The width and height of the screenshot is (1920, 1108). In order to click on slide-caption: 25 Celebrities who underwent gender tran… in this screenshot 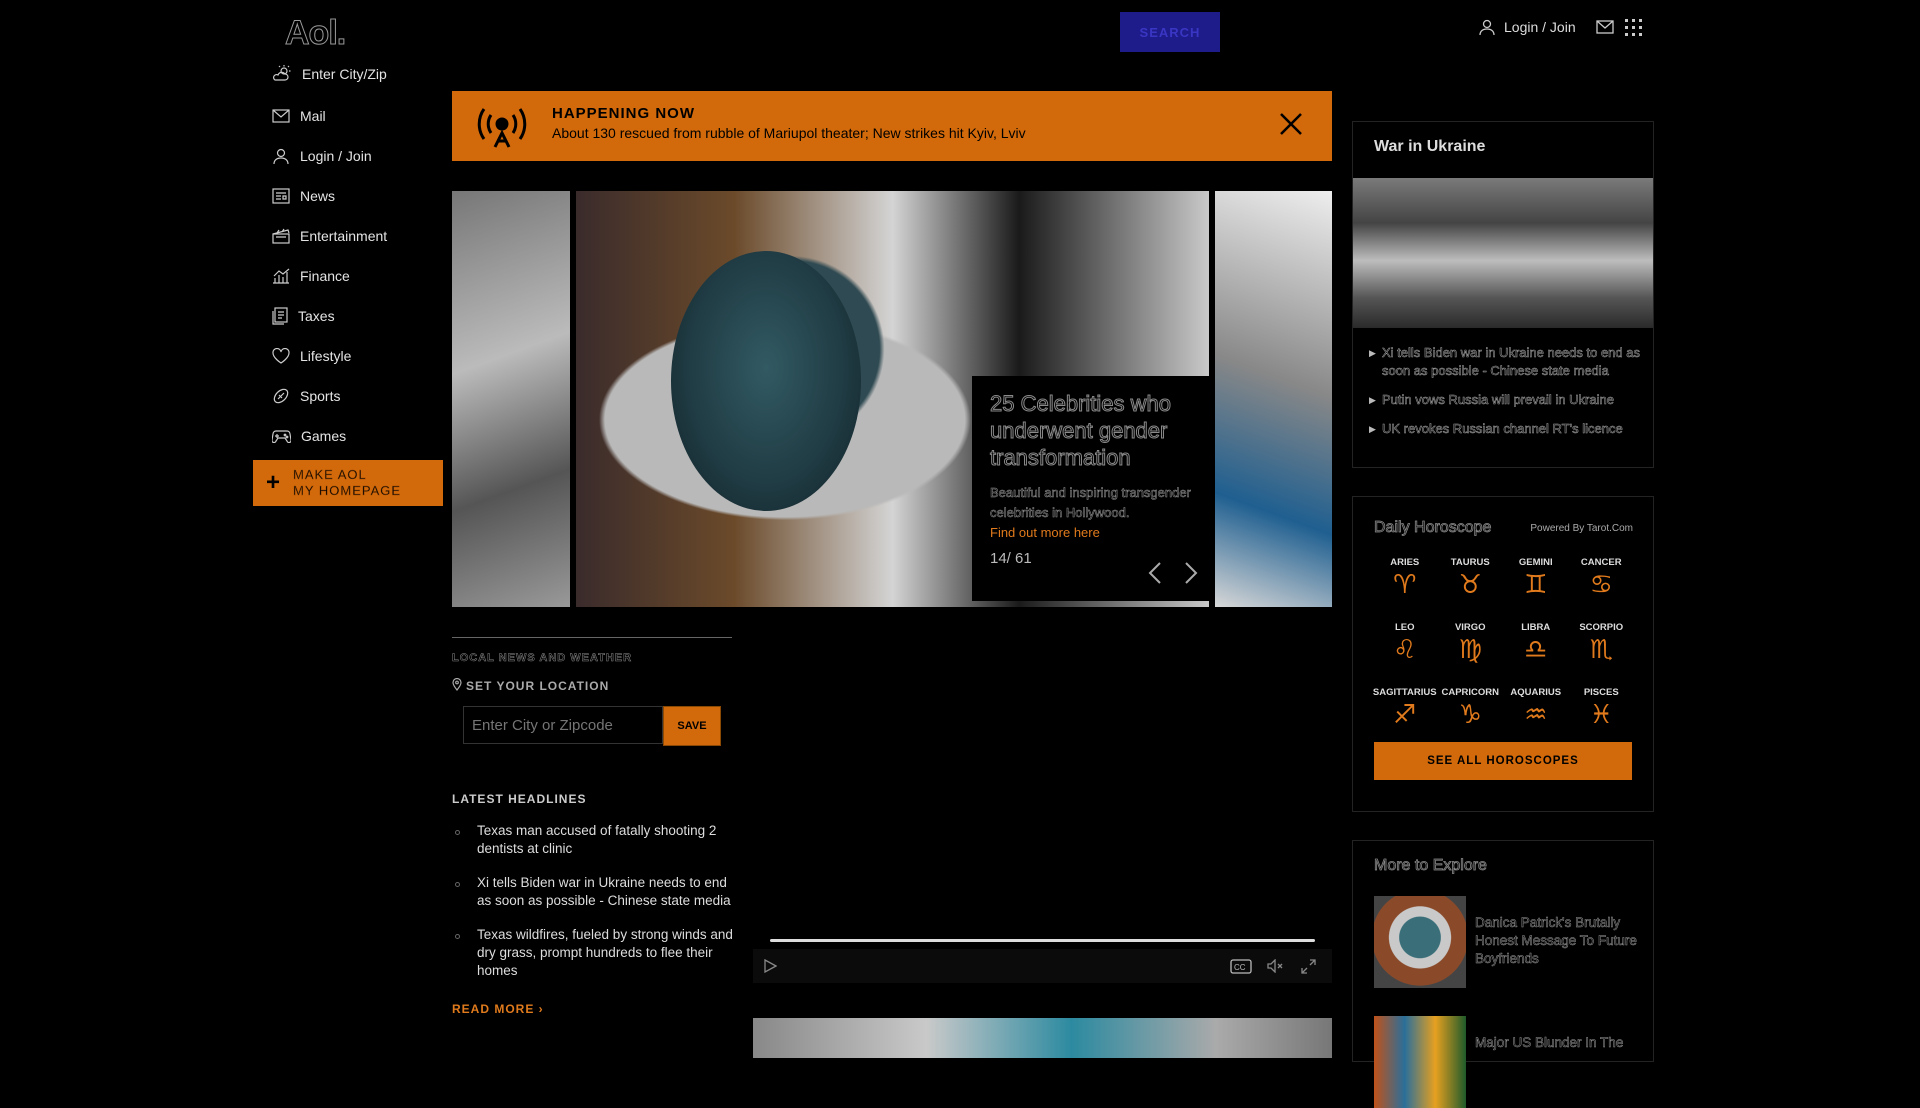, I will do `click(1091, 488)`.